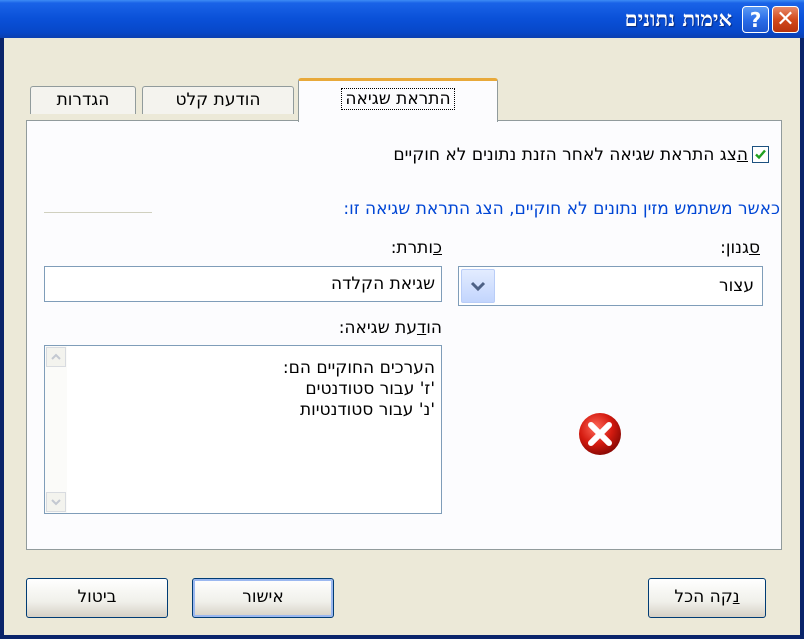 The image size is (804, 639). What do you see at coordinates (416, 248) in the screenshot?
I see `title-label: כותרת:` at bounding box center [416, 248].